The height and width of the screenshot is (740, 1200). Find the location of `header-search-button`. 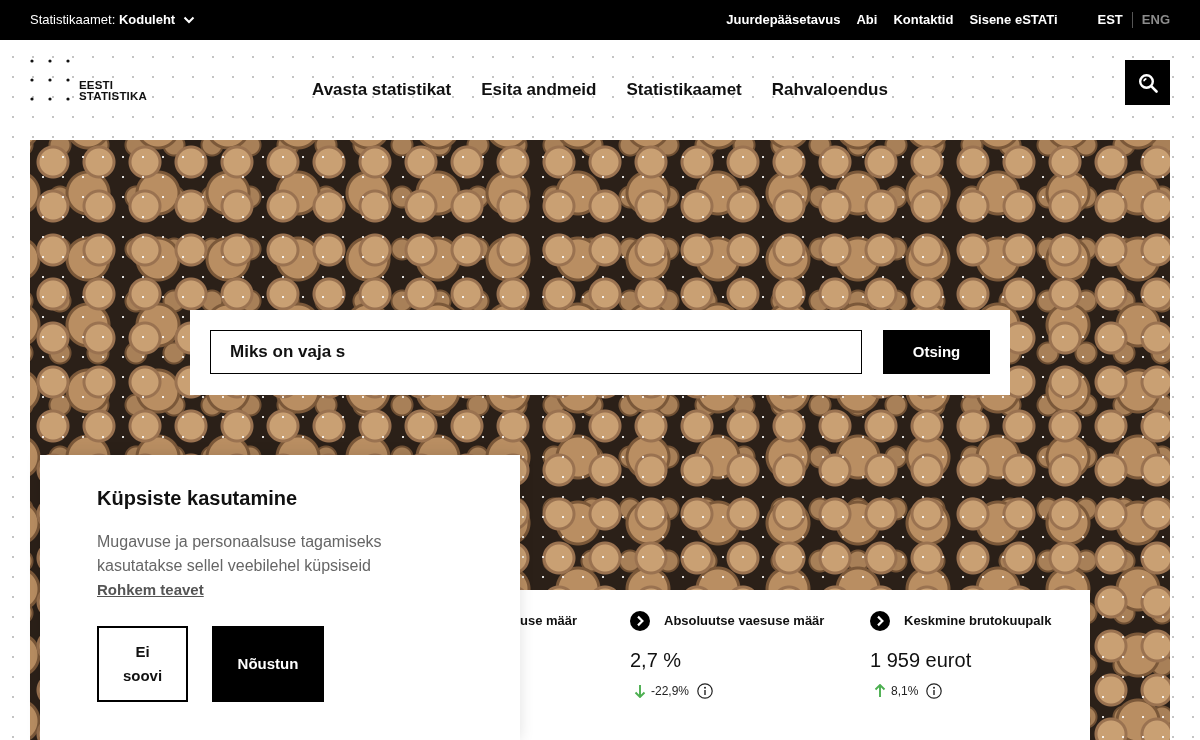

header-search-button is located at coordinates (1147, 82).